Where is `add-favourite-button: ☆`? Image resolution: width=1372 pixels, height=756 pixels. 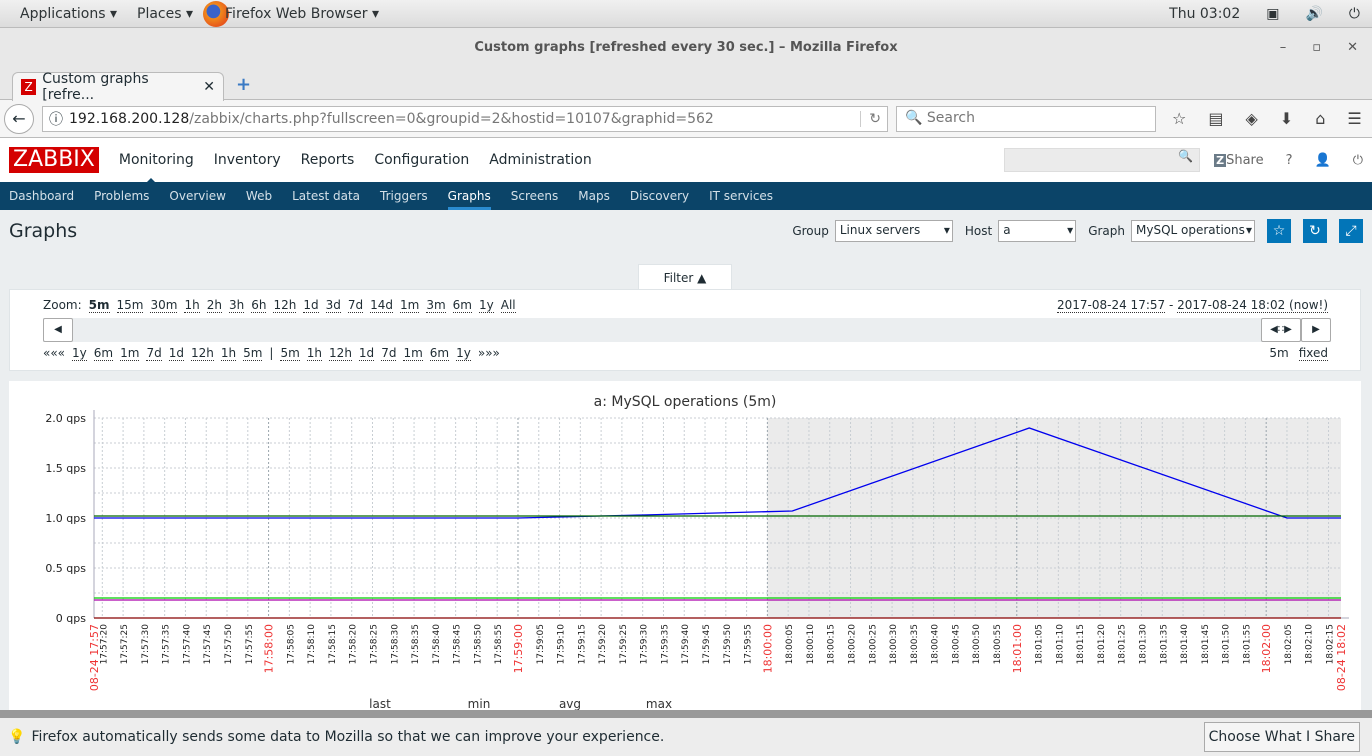
add-favourite-button: ☆ is located at coordinates (1279, 231).